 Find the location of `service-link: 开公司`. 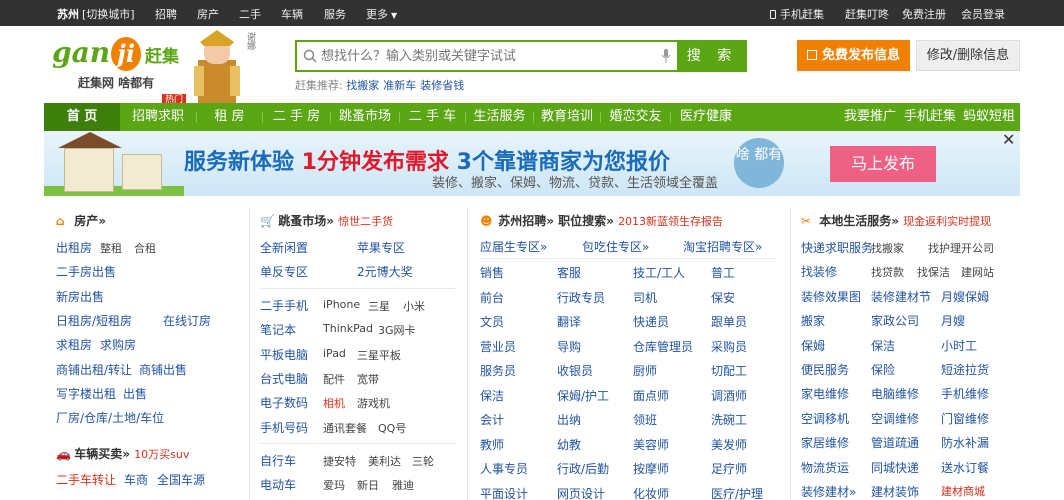

service-link: 开公司 is located at coordinates (977, 248).